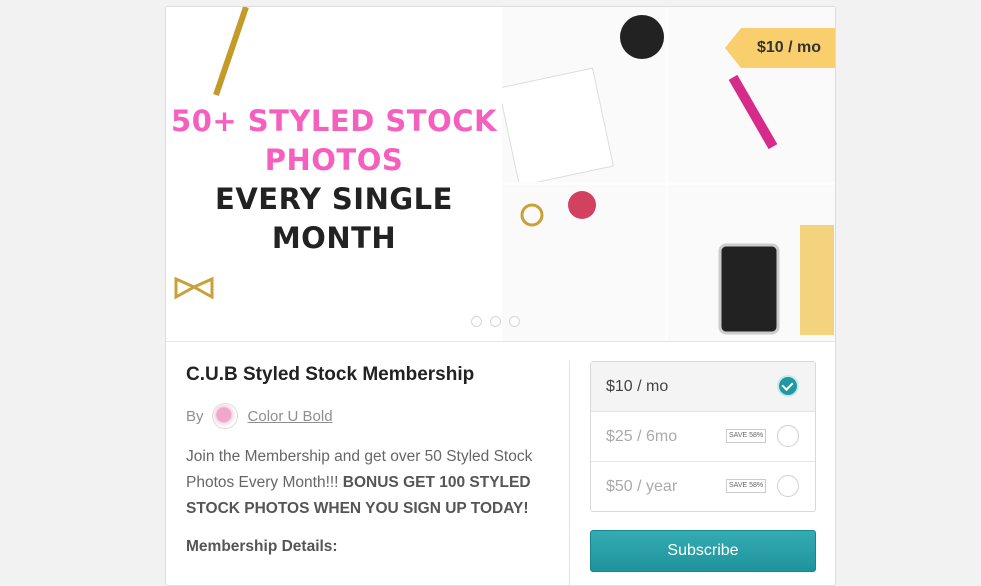  I want to click on author-link: Color U Bold, so click(290, 416).